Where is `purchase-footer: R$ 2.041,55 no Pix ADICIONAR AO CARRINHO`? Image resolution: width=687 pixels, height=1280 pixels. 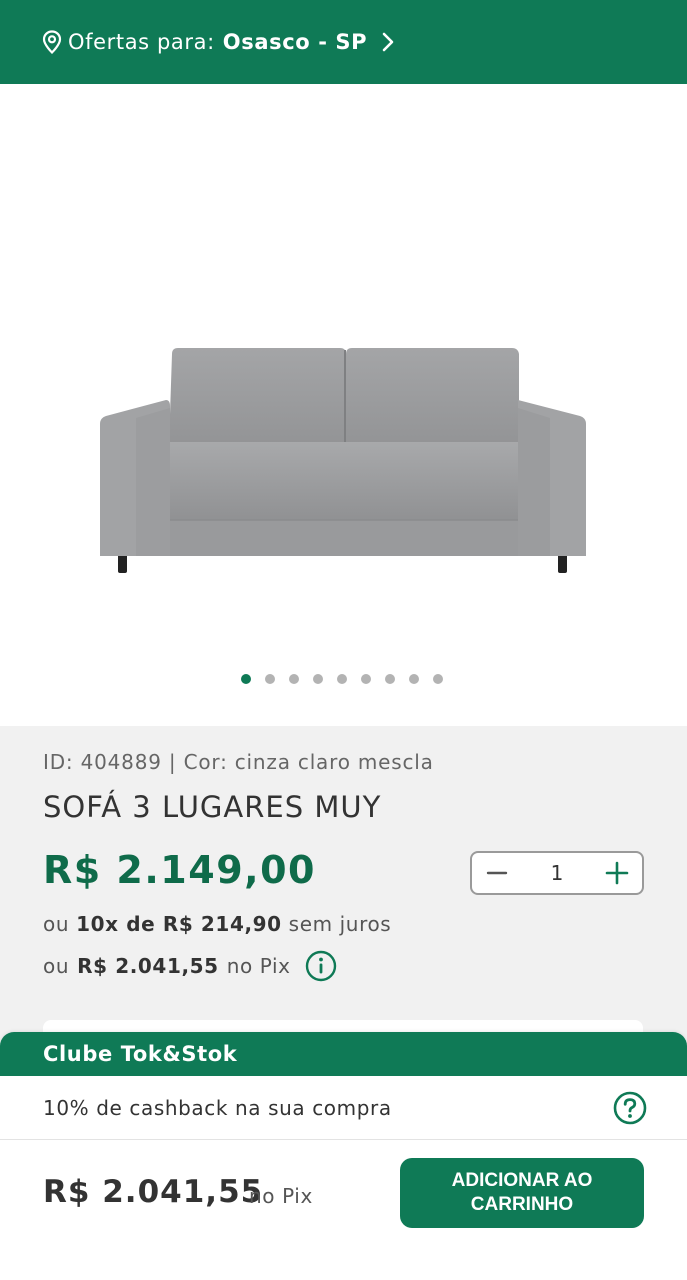 purchase-footer: R$ 2.041,55 no Pix ADICIONAR AO CARRINHO is located at coordinates (343, 1210).